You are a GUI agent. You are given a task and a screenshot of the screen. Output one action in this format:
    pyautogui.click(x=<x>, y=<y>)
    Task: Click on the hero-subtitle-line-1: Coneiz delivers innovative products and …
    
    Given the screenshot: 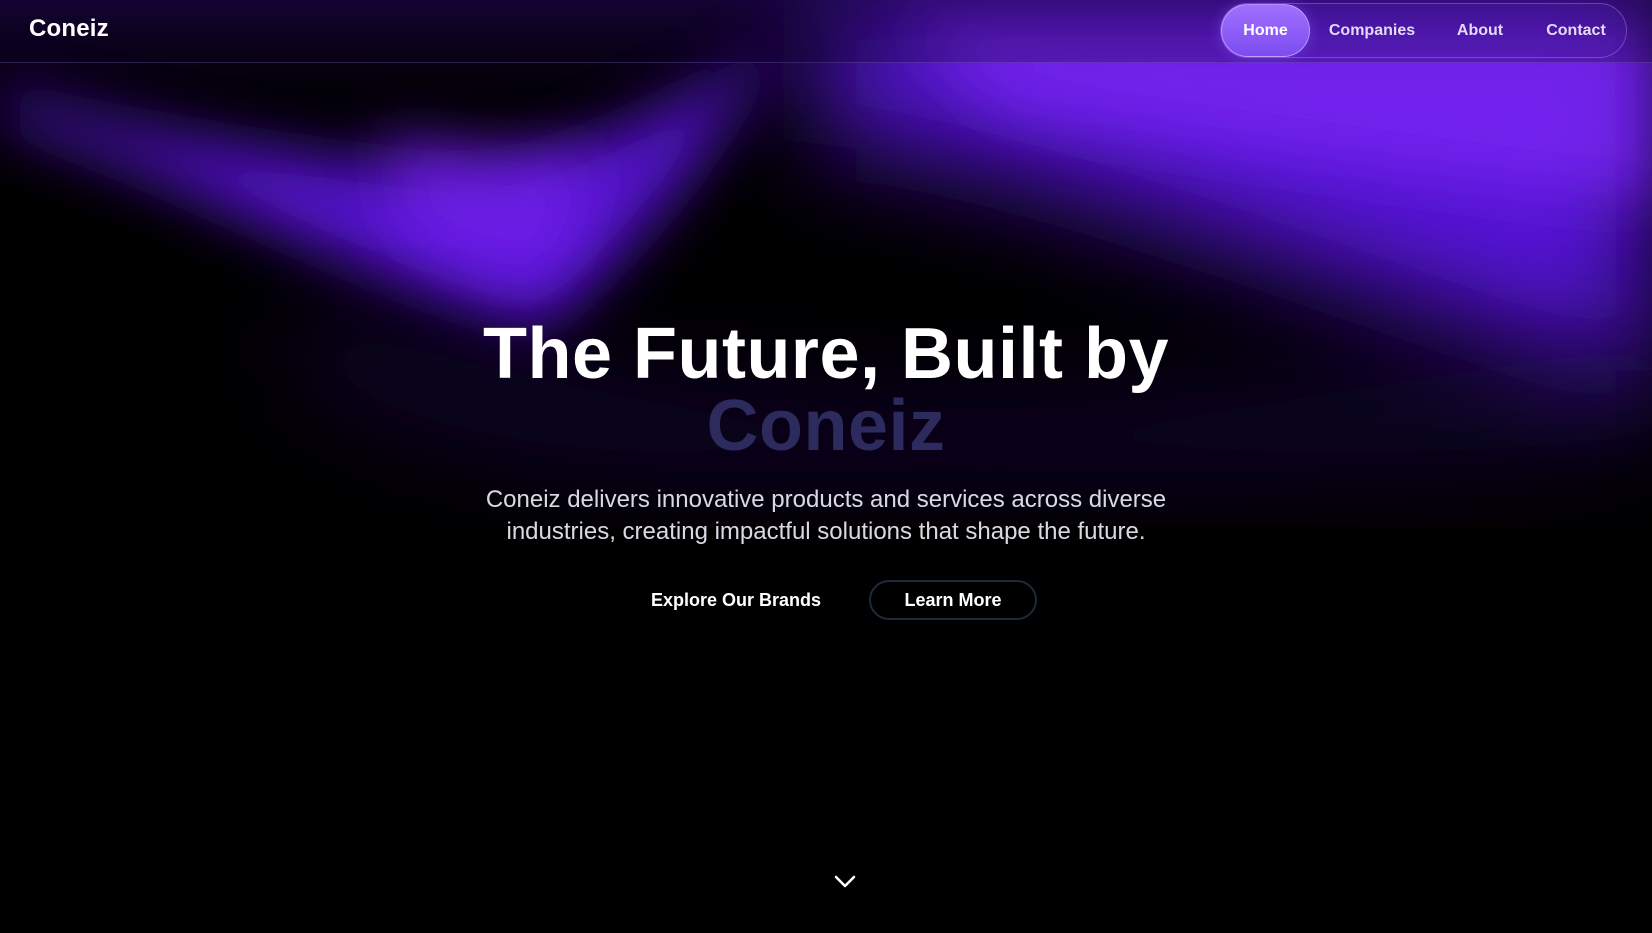 What is the action you would take?
    pyautogui.click(x=826, y=499)
    